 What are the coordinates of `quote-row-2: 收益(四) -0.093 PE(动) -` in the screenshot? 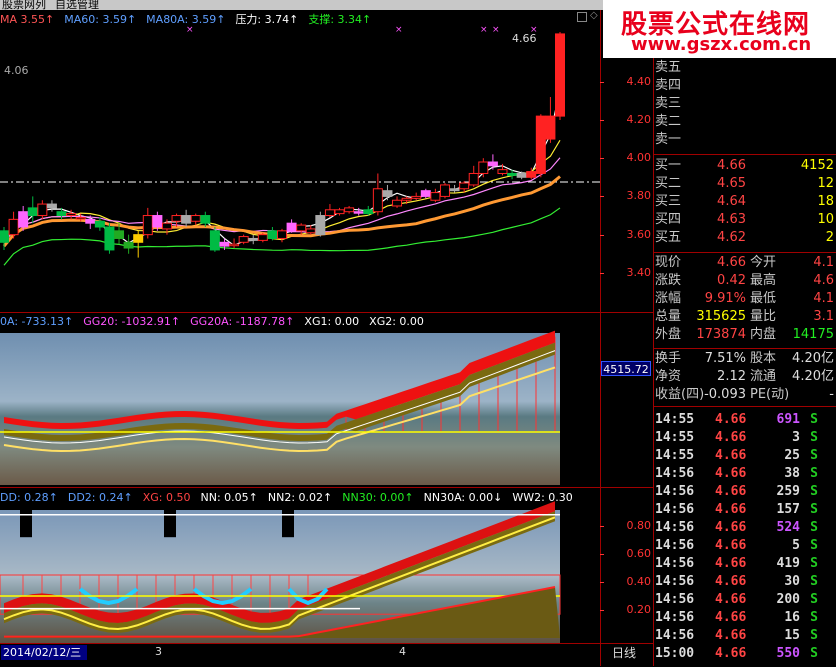 It's located at (744, 395).